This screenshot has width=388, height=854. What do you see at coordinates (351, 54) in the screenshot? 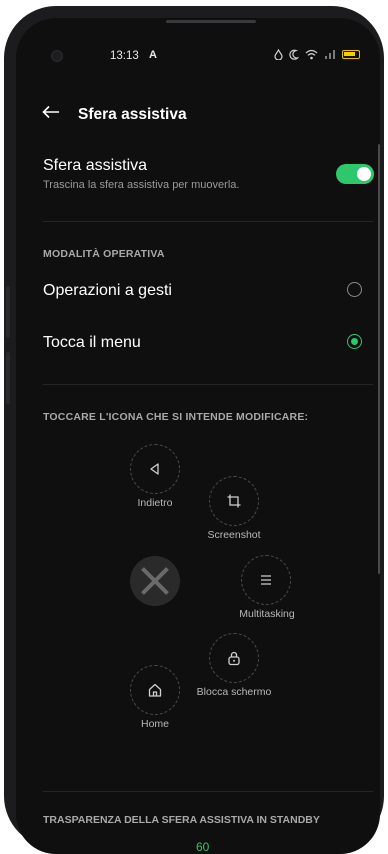
I see `battery-icon` at bounding box center [351, 54].